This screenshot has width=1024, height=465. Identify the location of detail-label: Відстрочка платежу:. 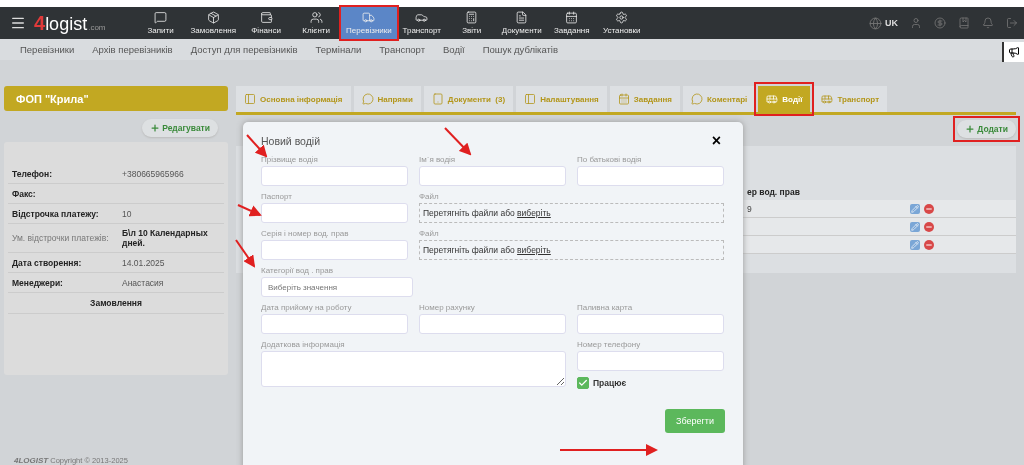
(56, 213).